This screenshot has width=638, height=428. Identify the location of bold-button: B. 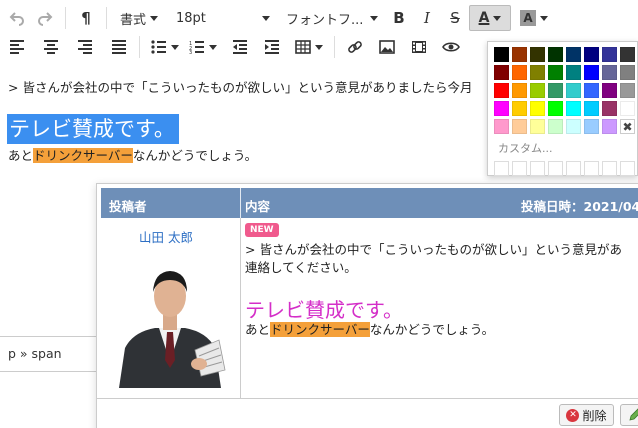
(399, 18).